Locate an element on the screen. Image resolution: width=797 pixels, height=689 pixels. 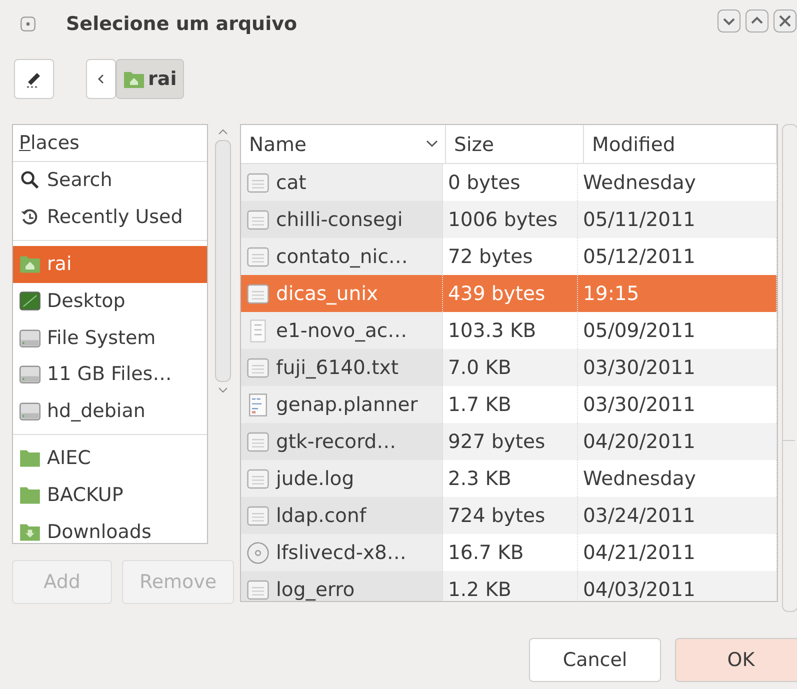
window-title: Selecione um arquivo is located at coordinates (182, 24).